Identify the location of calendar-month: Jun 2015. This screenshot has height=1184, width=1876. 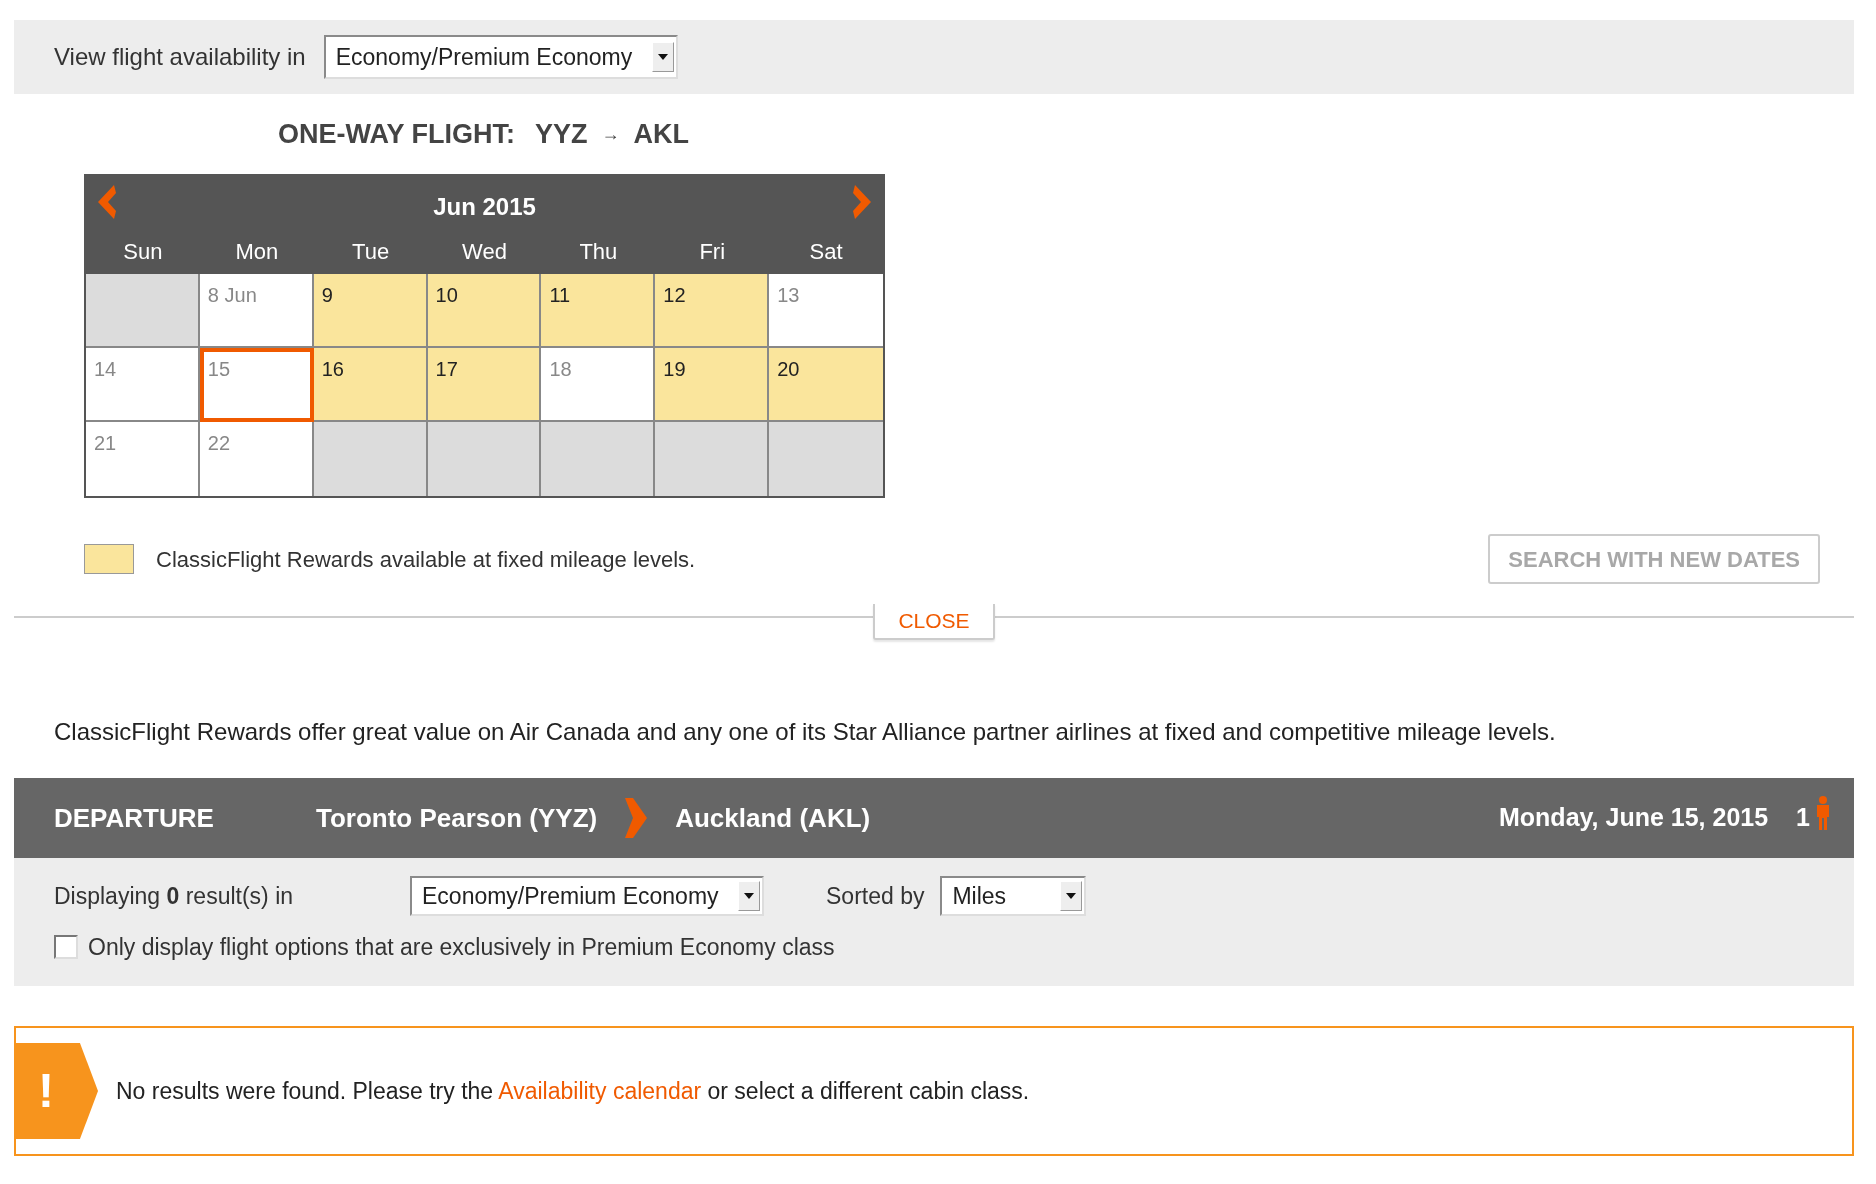
(484, 206).